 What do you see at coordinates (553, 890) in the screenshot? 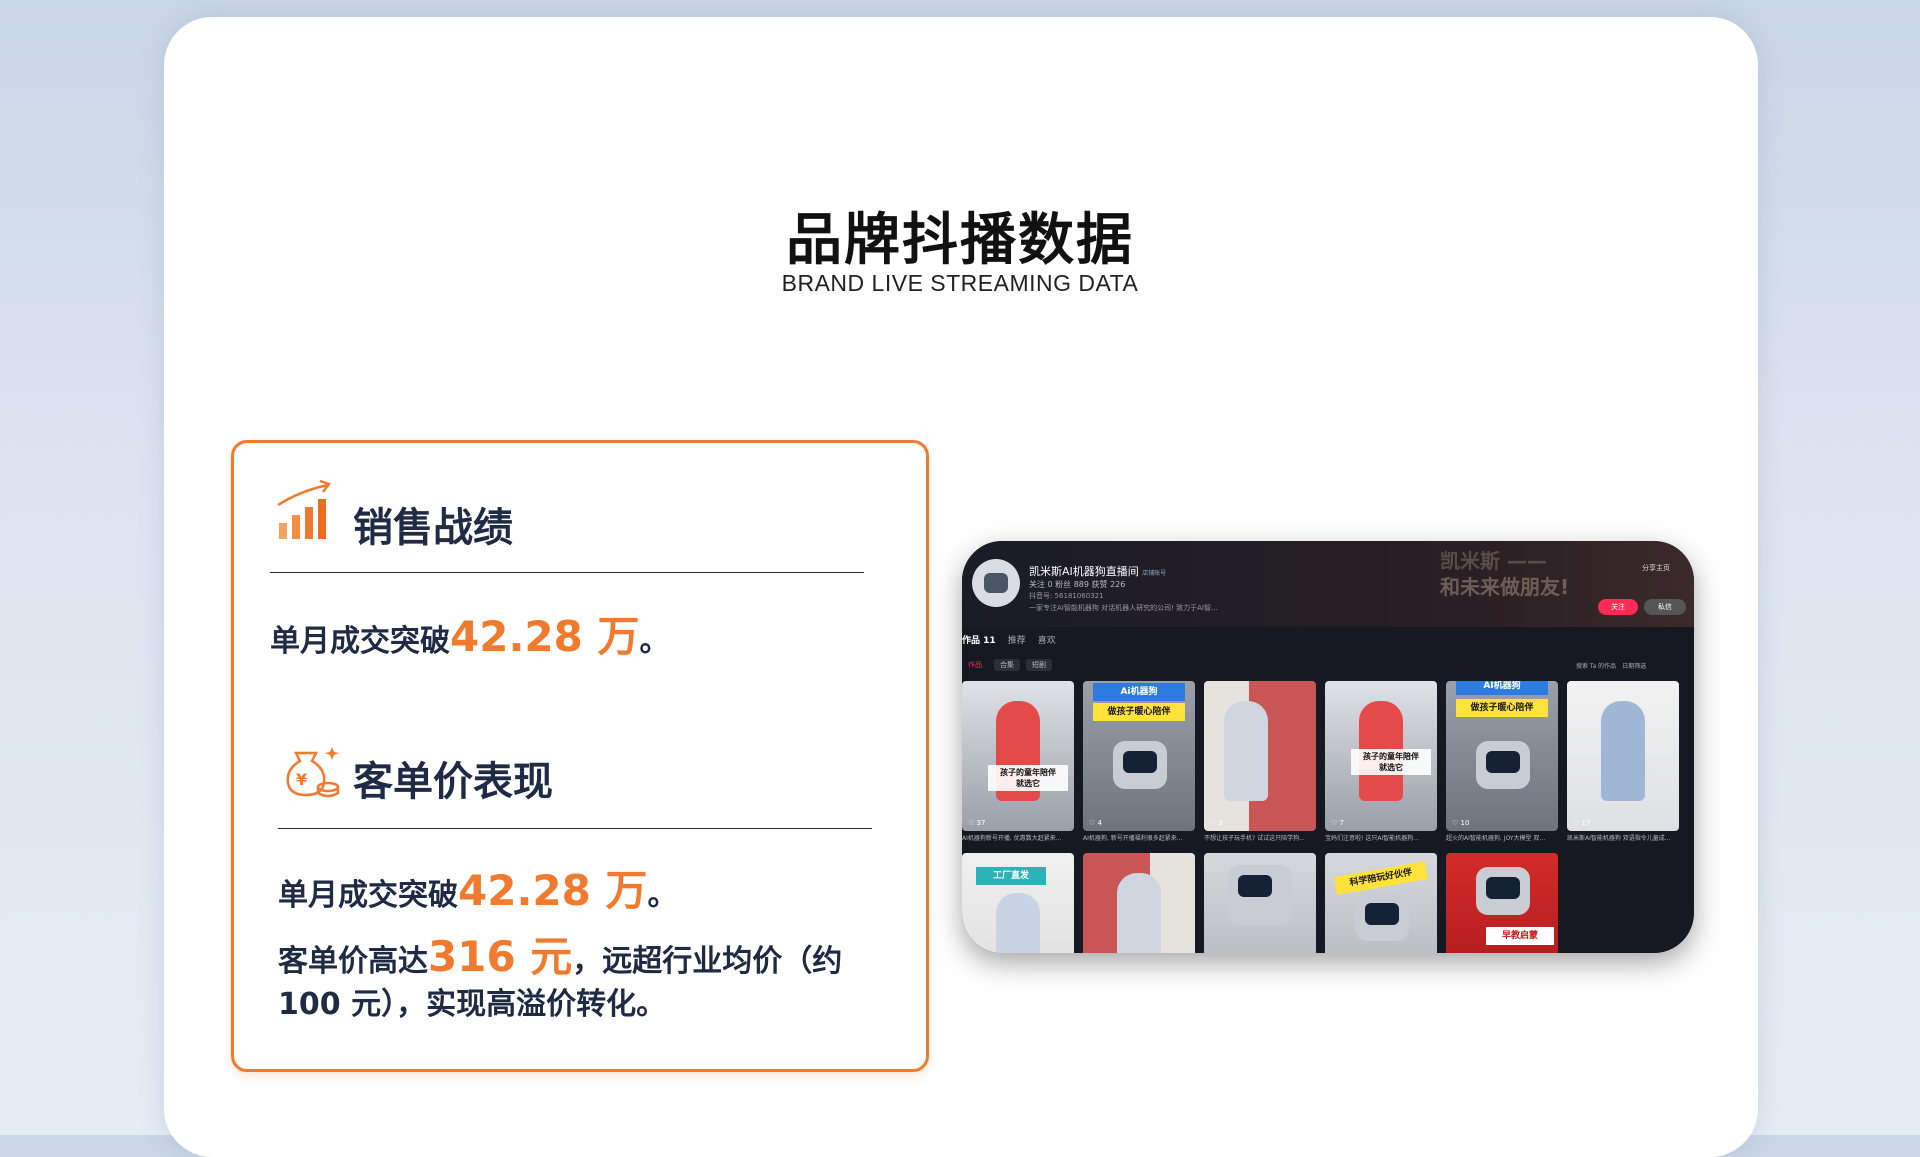
I see `aov-sales-value: 42.28 万` at bounding box center [553, 890].